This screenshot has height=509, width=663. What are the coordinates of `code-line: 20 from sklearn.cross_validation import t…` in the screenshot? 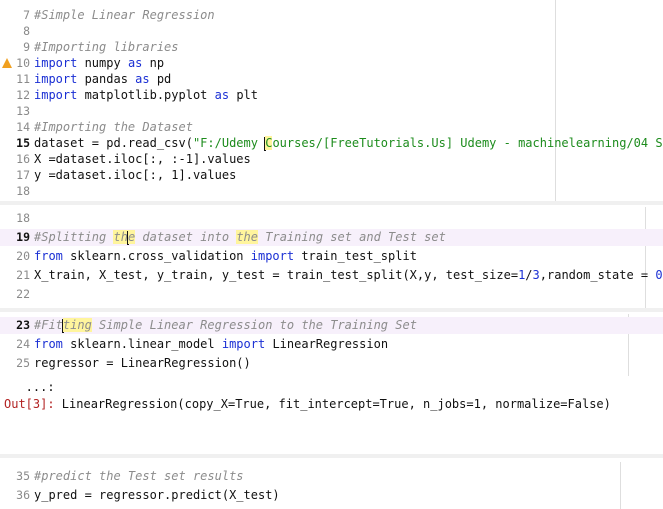 It's located at (208, 256).